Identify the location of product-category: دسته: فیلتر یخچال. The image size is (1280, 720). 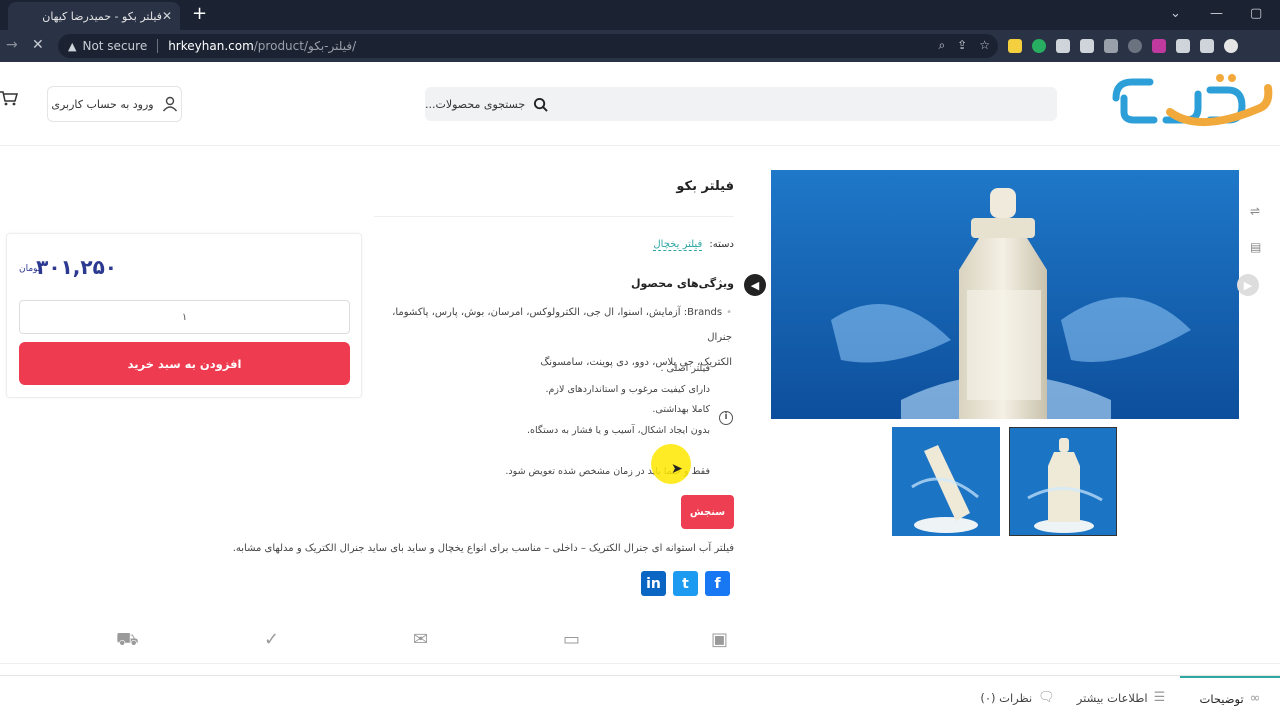
(693, 245).